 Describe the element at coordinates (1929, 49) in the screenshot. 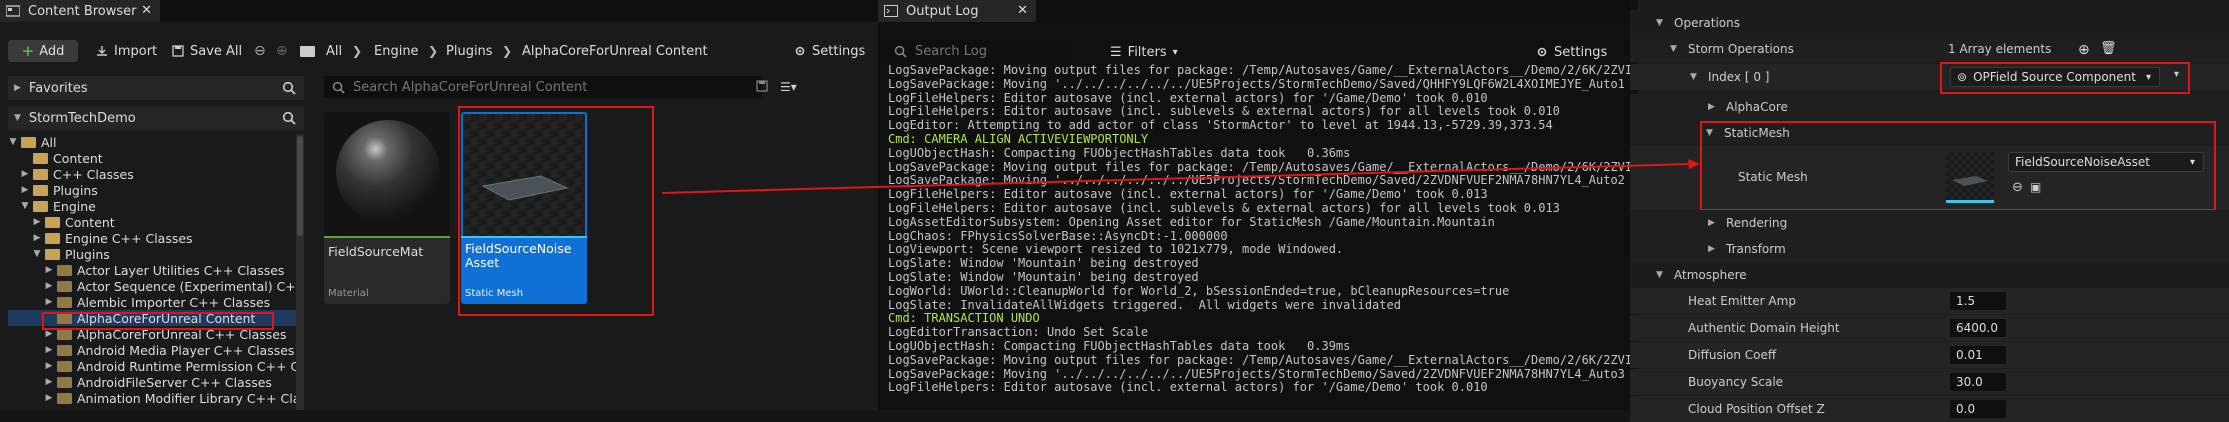

I see `property-storm-operations: ▼ Storm Operations 1 Array elements ⊕ 🗑` at that location.